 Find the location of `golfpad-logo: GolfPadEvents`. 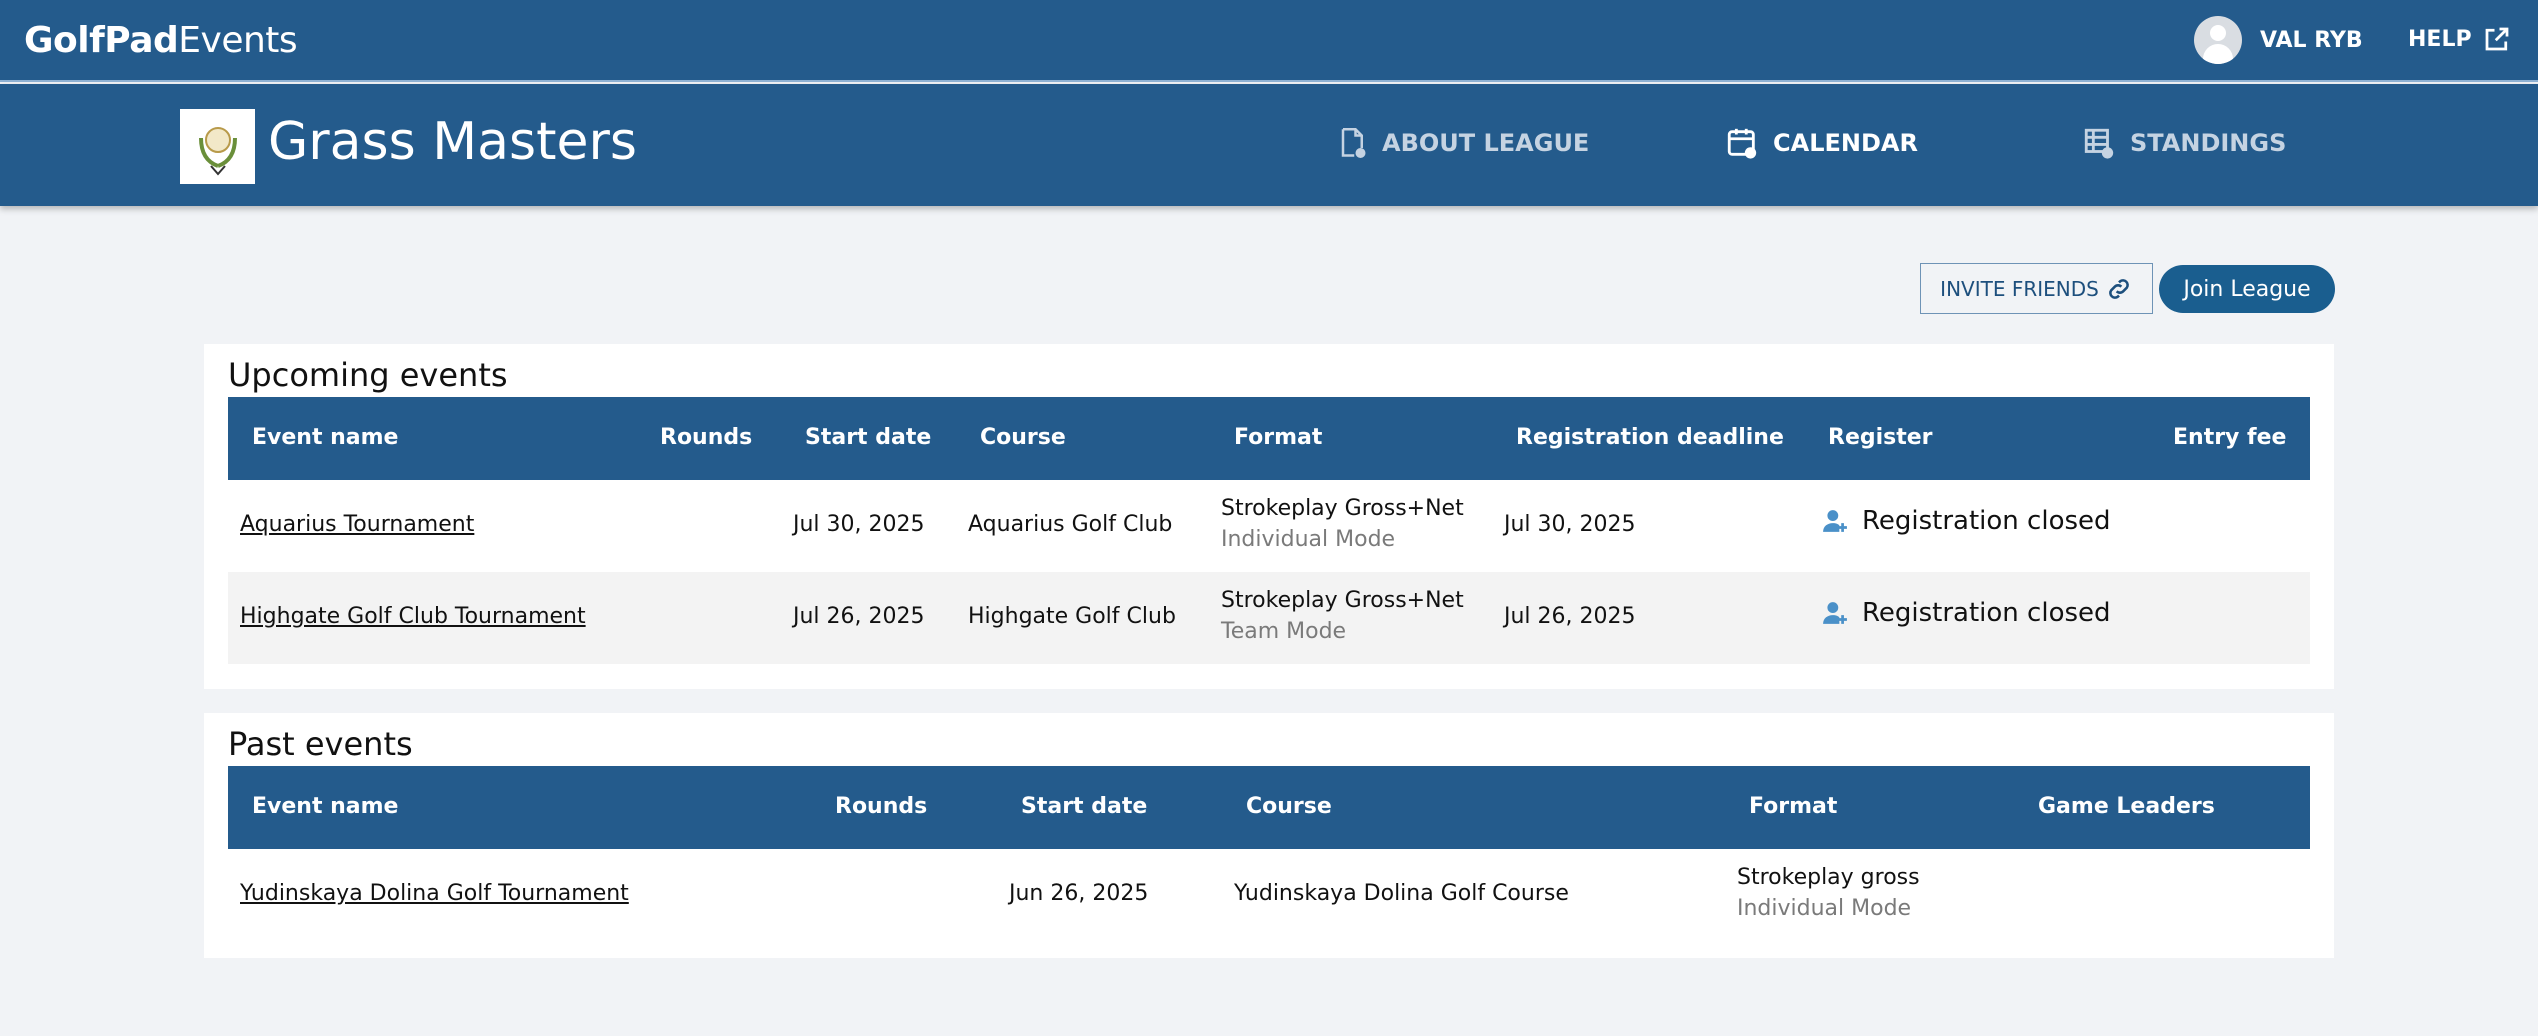

golfpad-logo: GolfPadEvents is located at coordinates (161, 40).